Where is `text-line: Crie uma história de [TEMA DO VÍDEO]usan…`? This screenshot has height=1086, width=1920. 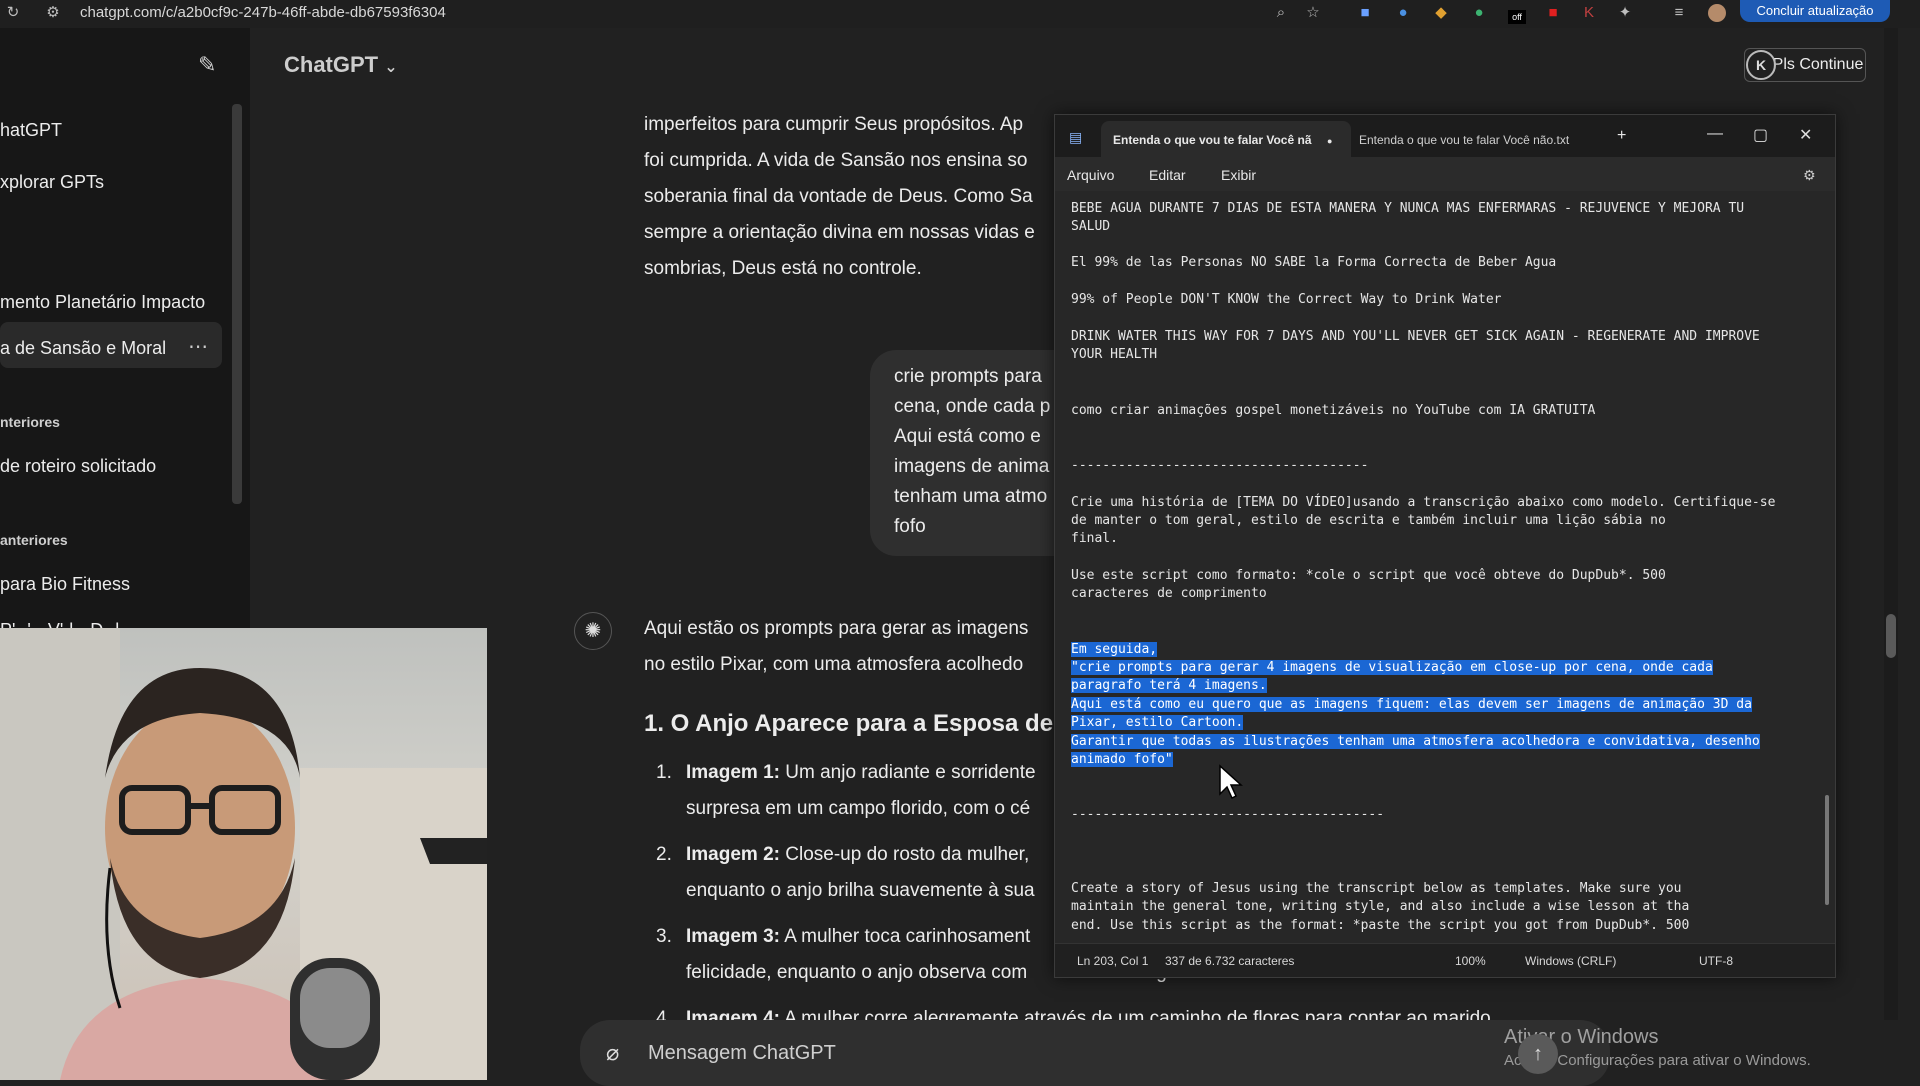
text-line: Crie uma história de [TEMA DO VÍDEO]usan… is located at coordinates (1423, 502).